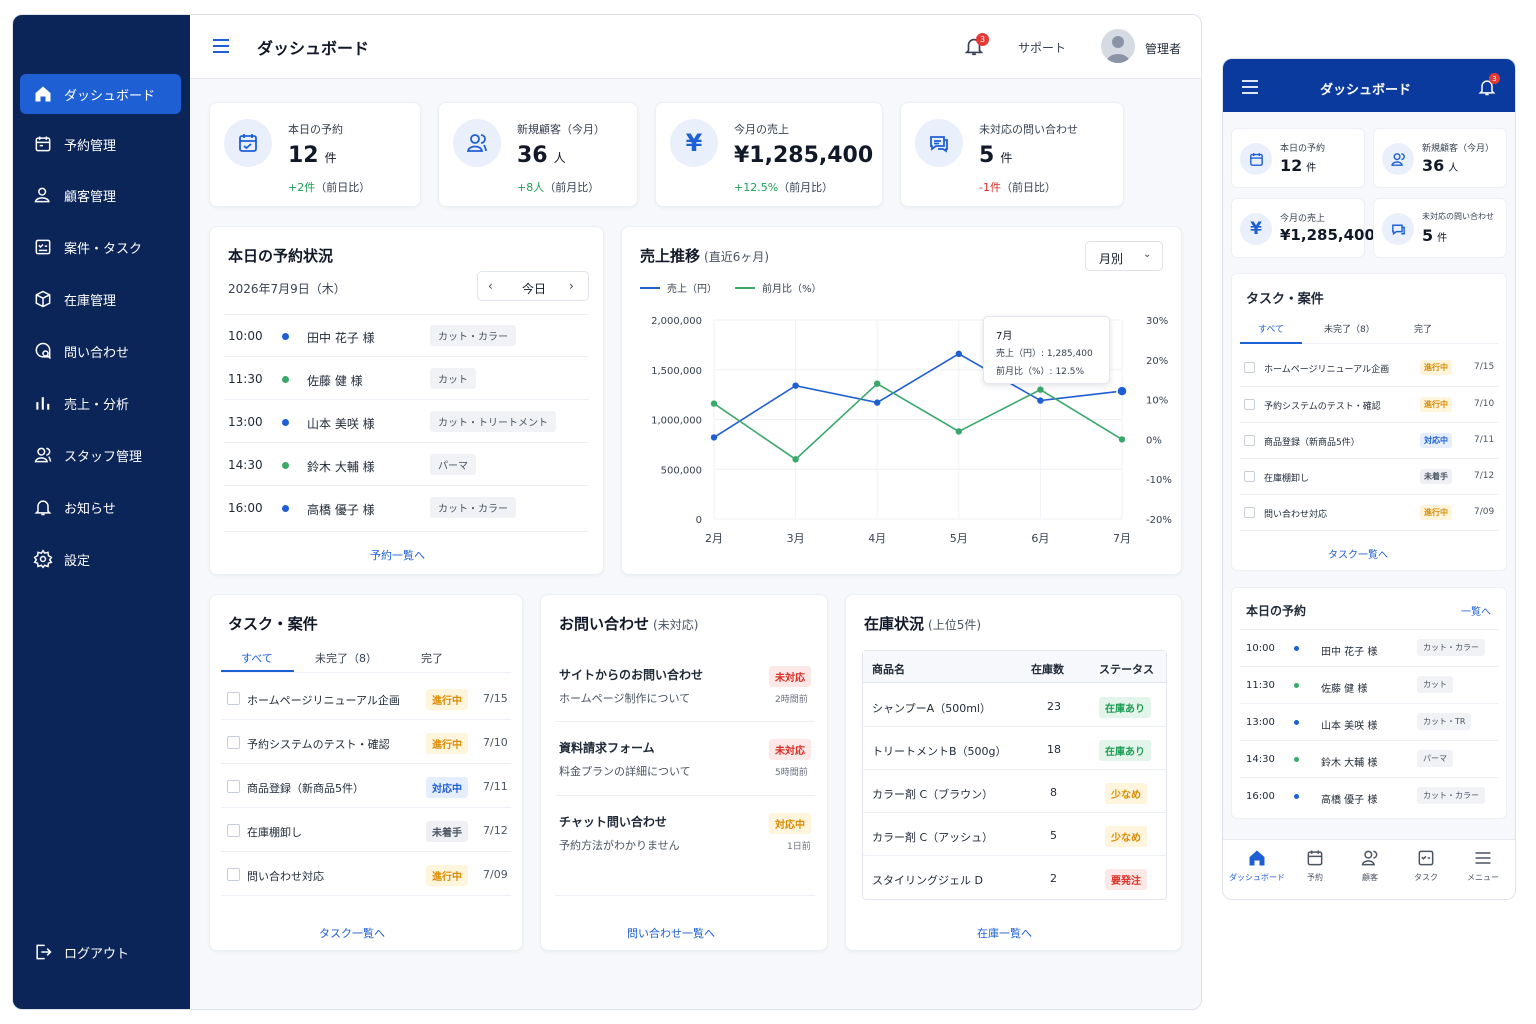 The width and height of the screenshot is (1536, 1024). Describe the element at coordinates (1126, 836) in the screenshot. I see `status-badge: 少なめ` at that location.